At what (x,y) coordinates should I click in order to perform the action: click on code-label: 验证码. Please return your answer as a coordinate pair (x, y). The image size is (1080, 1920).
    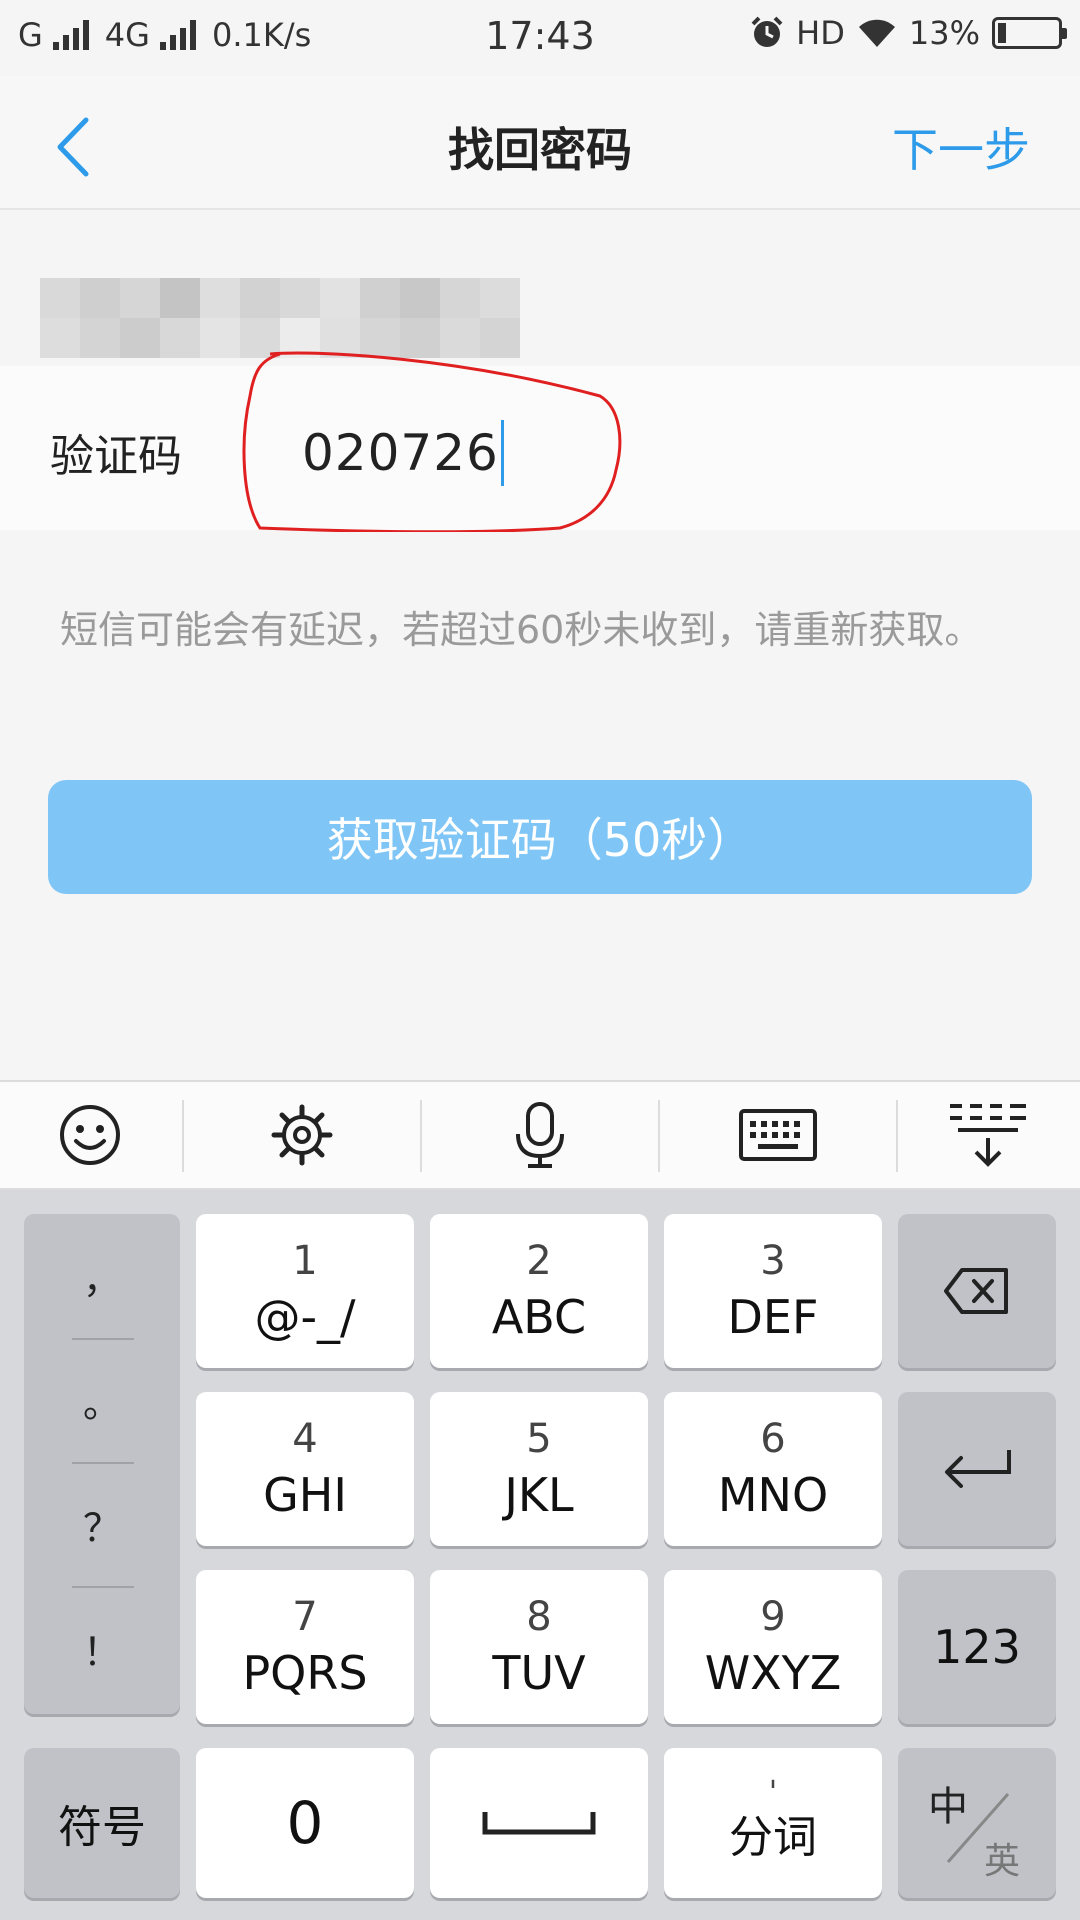
    Looking at the image, I should click on (116, 456).